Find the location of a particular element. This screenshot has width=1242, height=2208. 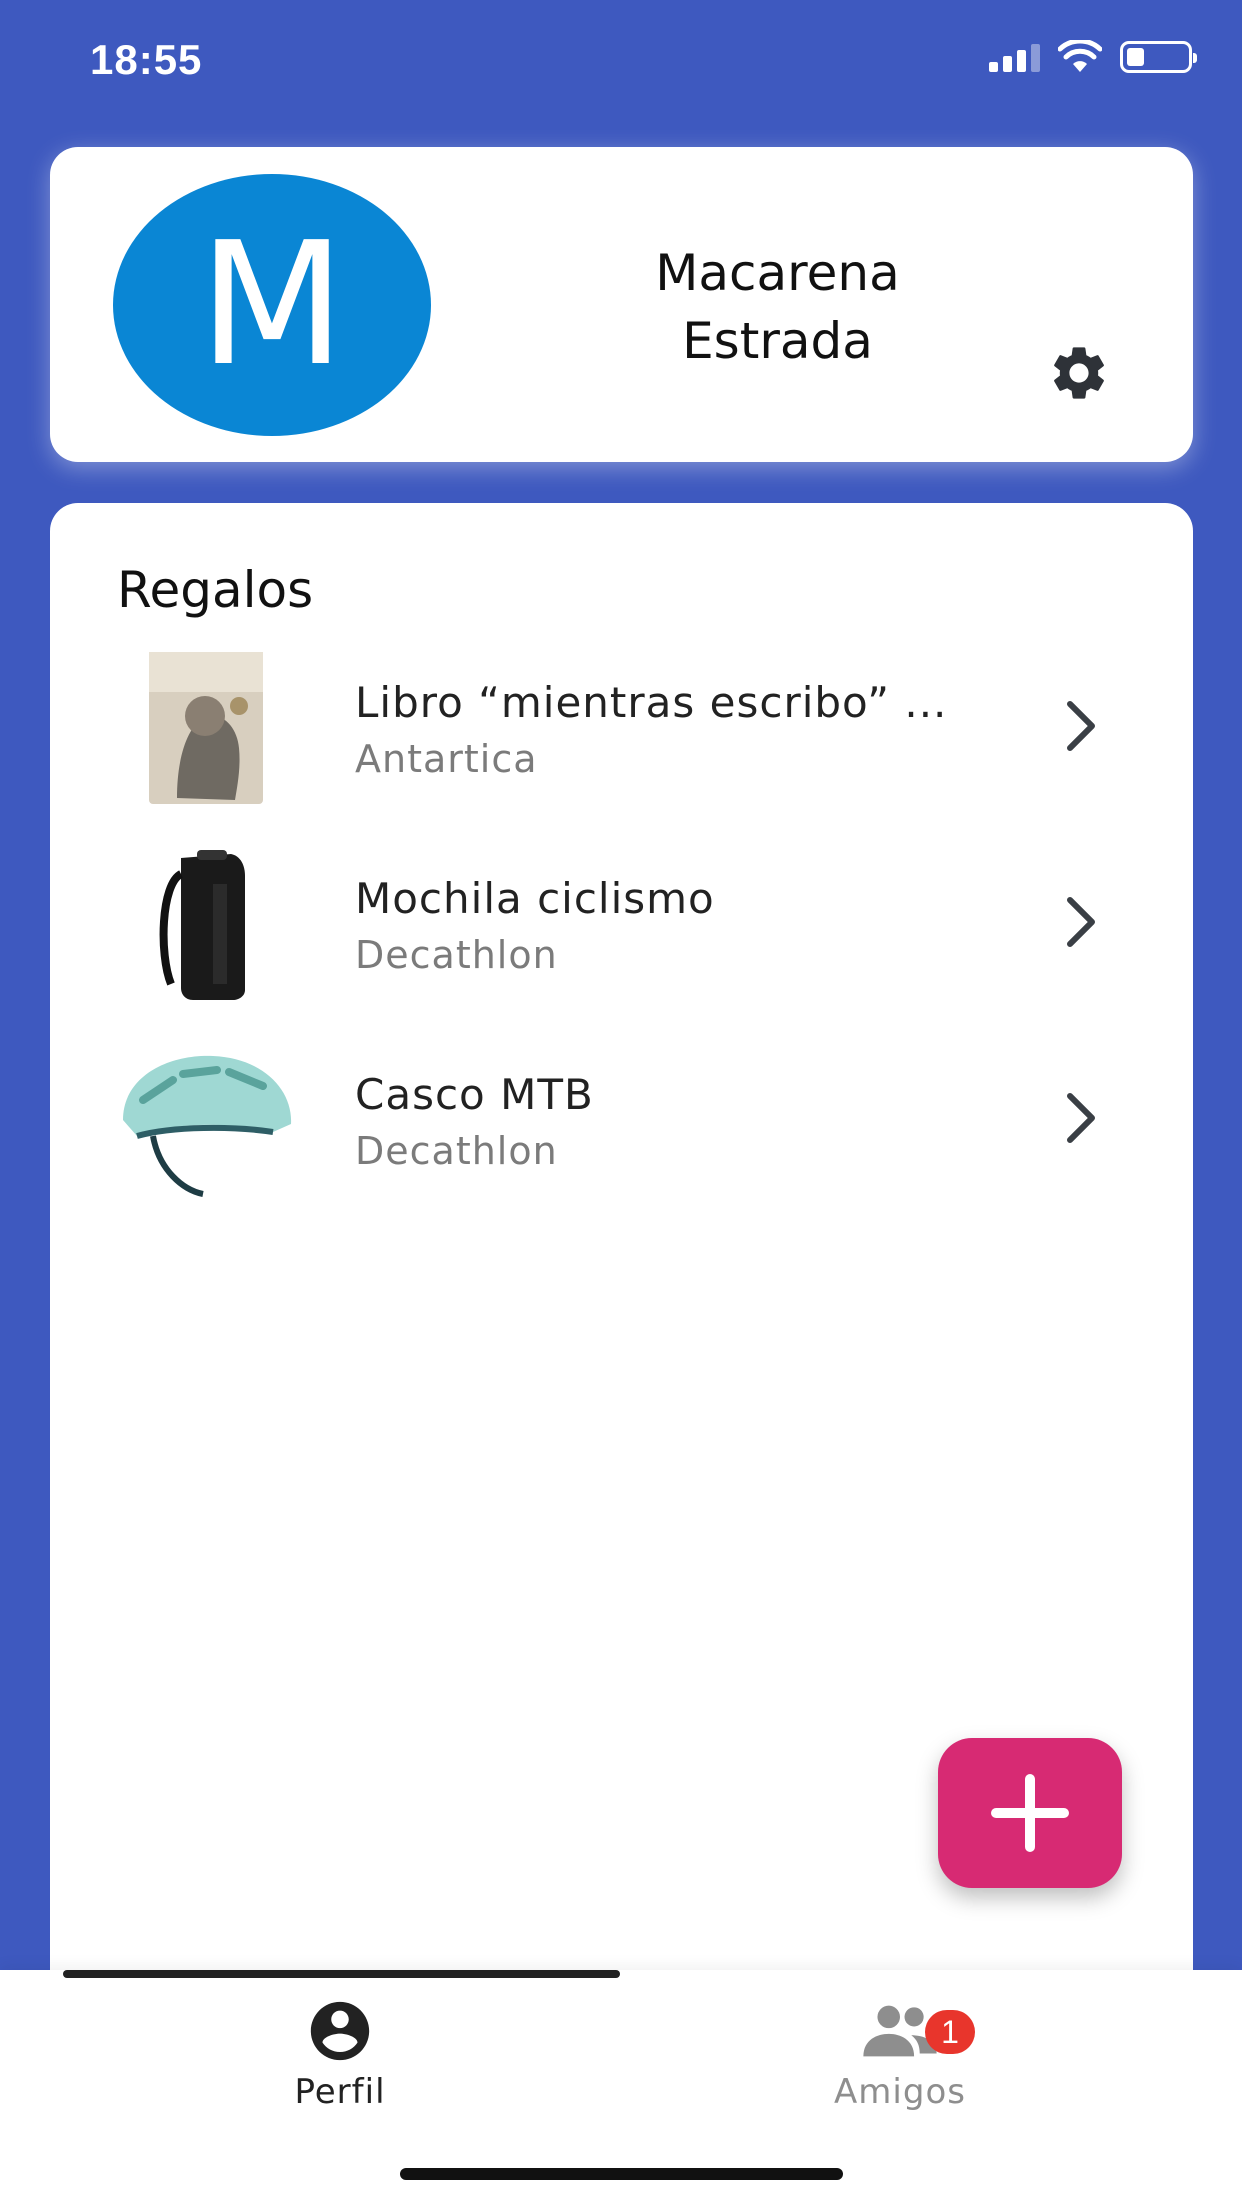

battery-icon is located at coordinates (1158, 57).